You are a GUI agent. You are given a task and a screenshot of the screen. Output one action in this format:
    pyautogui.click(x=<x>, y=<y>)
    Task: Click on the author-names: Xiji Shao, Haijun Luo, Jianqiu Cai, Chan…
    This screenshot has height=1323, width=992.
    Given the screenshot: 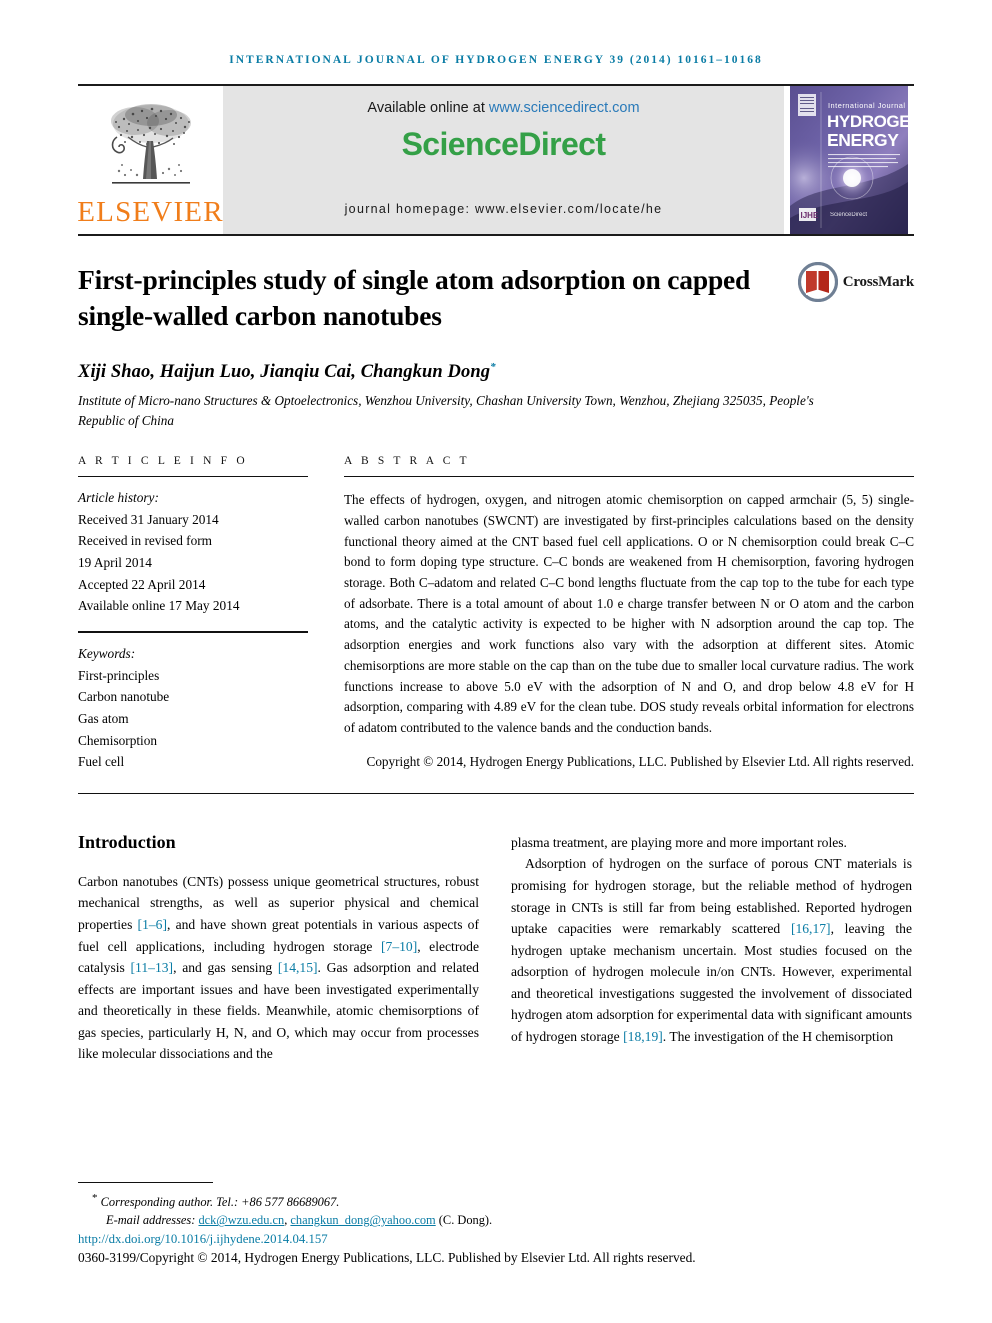 What is the action you would take?
    pyautogui.click(x=284, y=371)
    